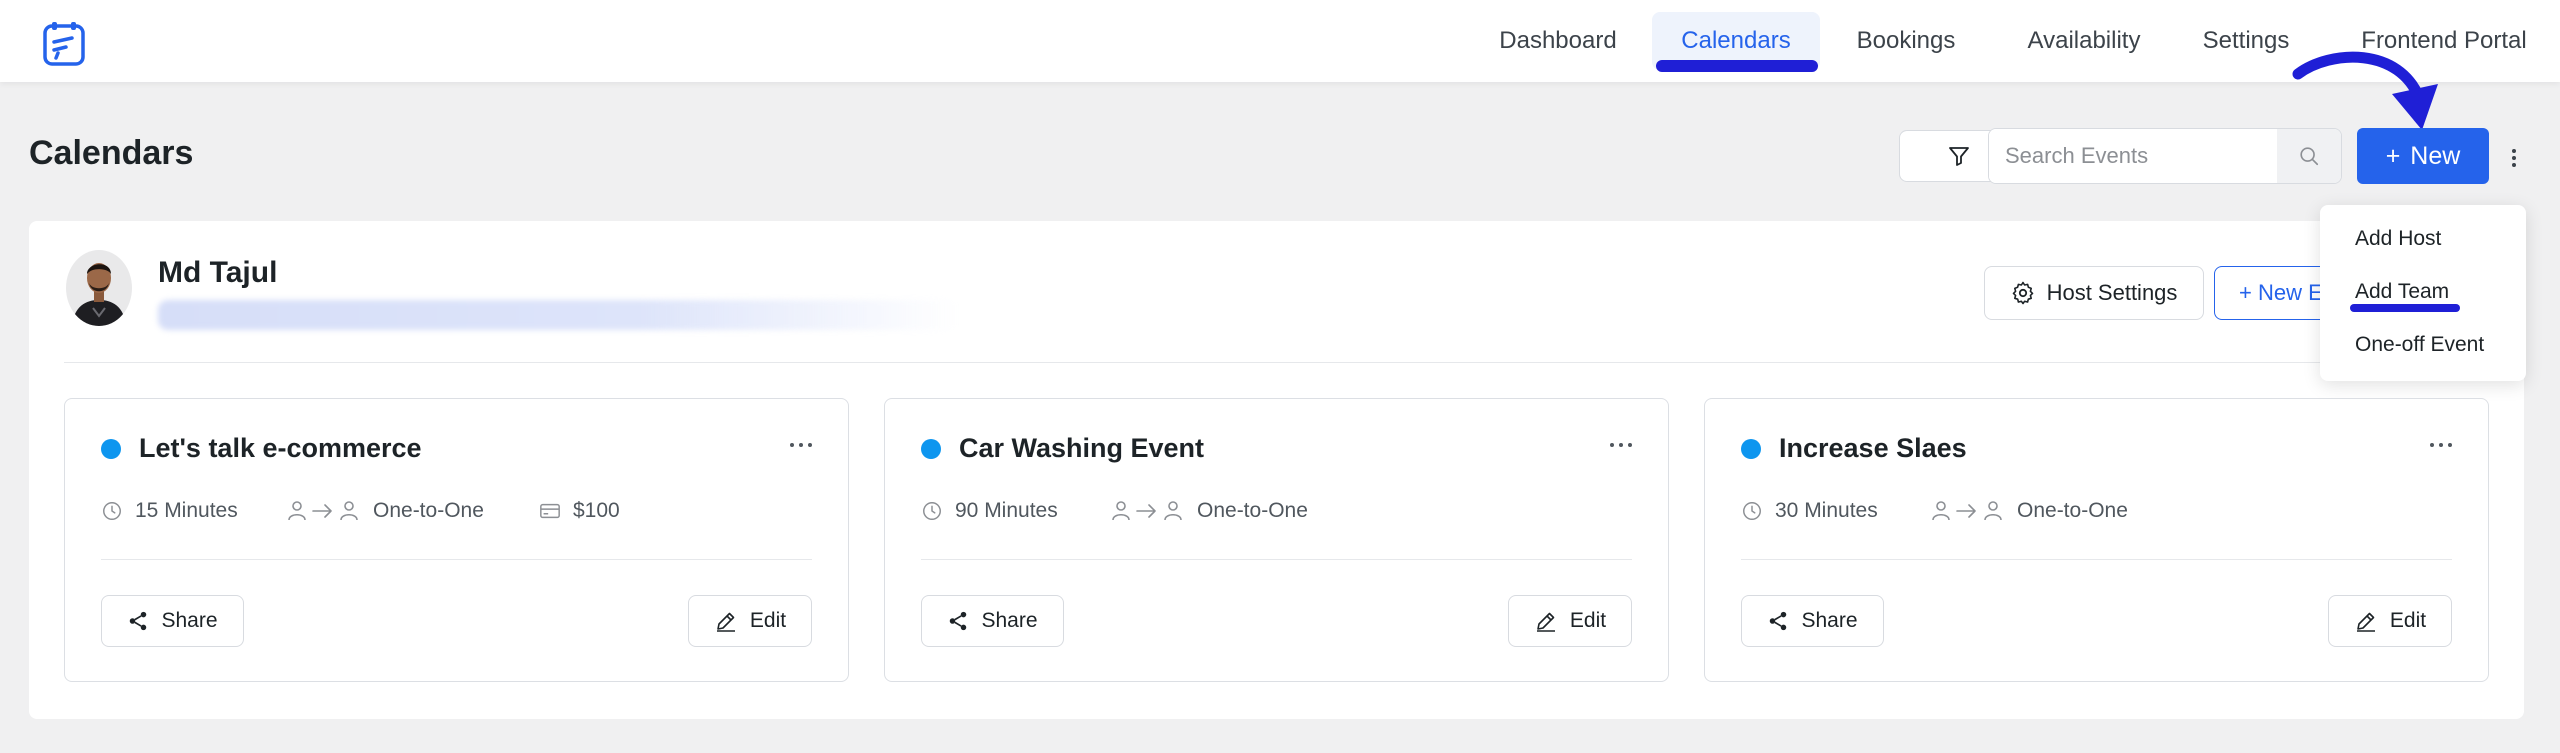  What do you see at coordinates (2398, 239) in the screenshot?
I see `menu-item-add-host: Add Host` at bounding box center [2398, 239].